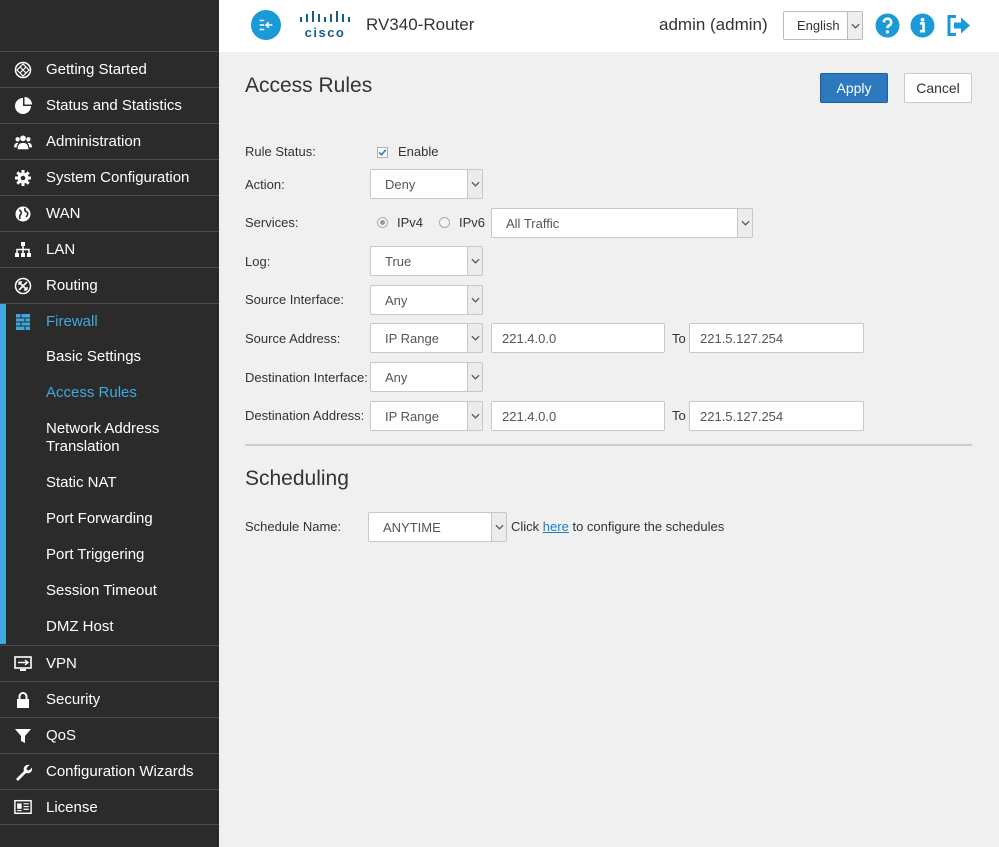 This screenshot has width=999, height=847. I want to click on sidebar-item-system-configuration: System Configuration, so click(109, 177).